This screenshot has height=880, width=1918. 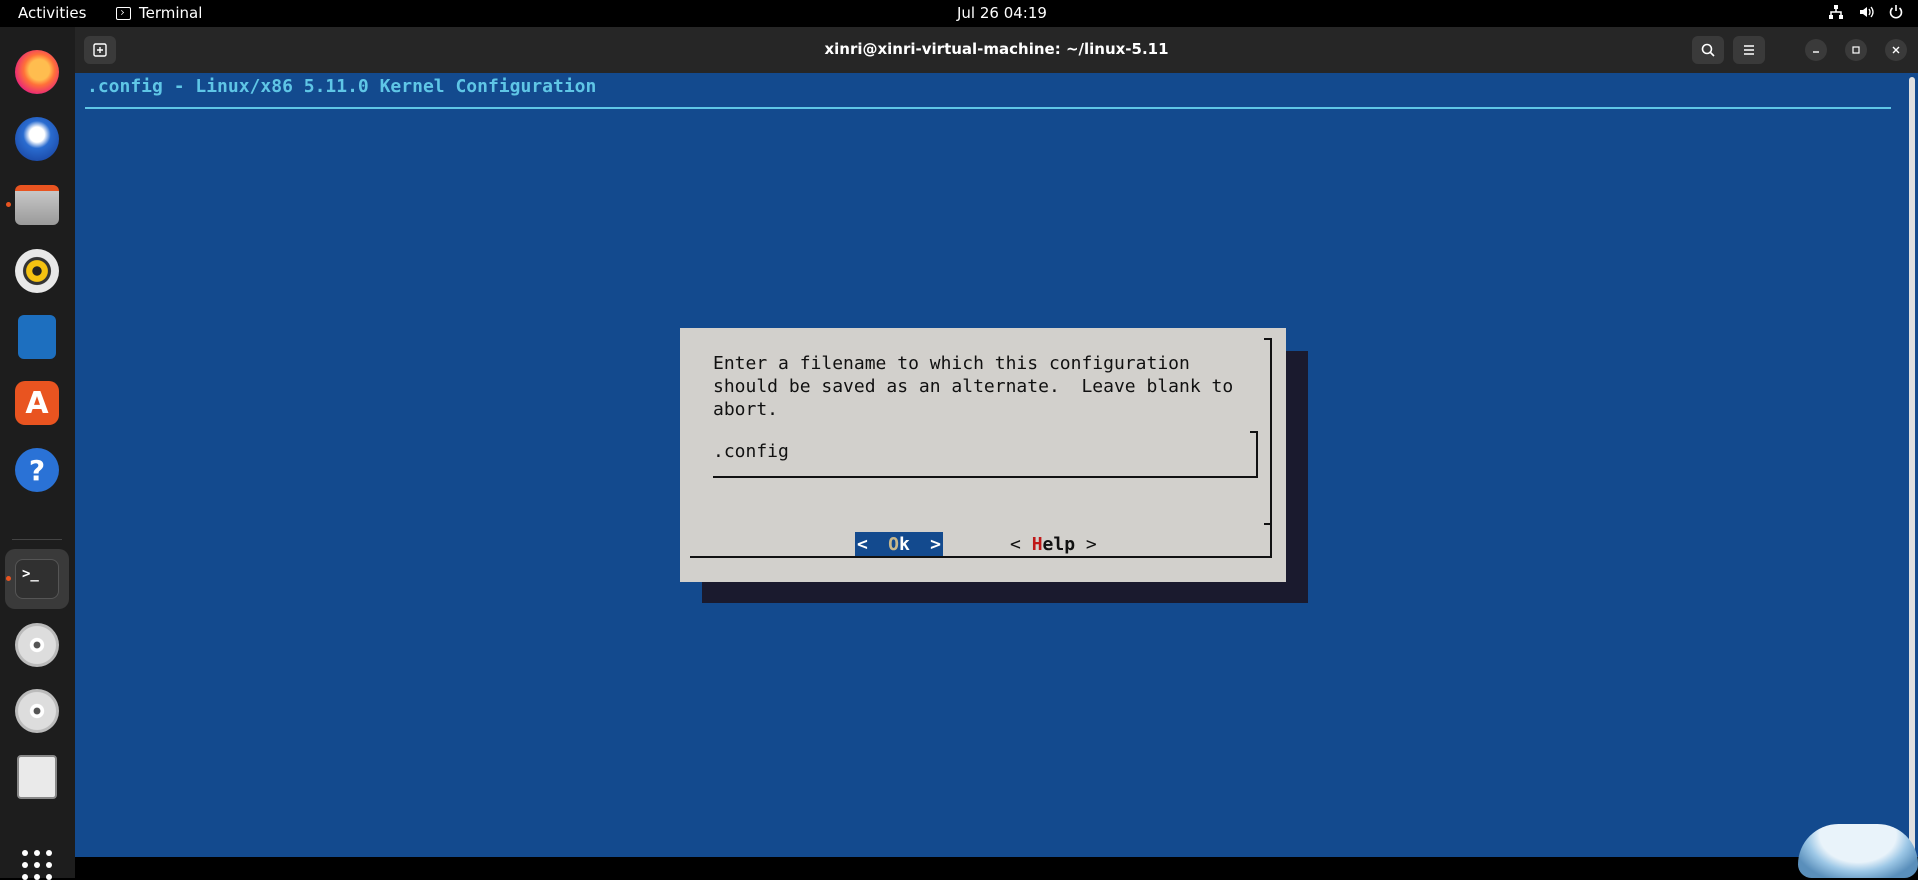 I want to click on power-icon, so click(x=1896, y=14).